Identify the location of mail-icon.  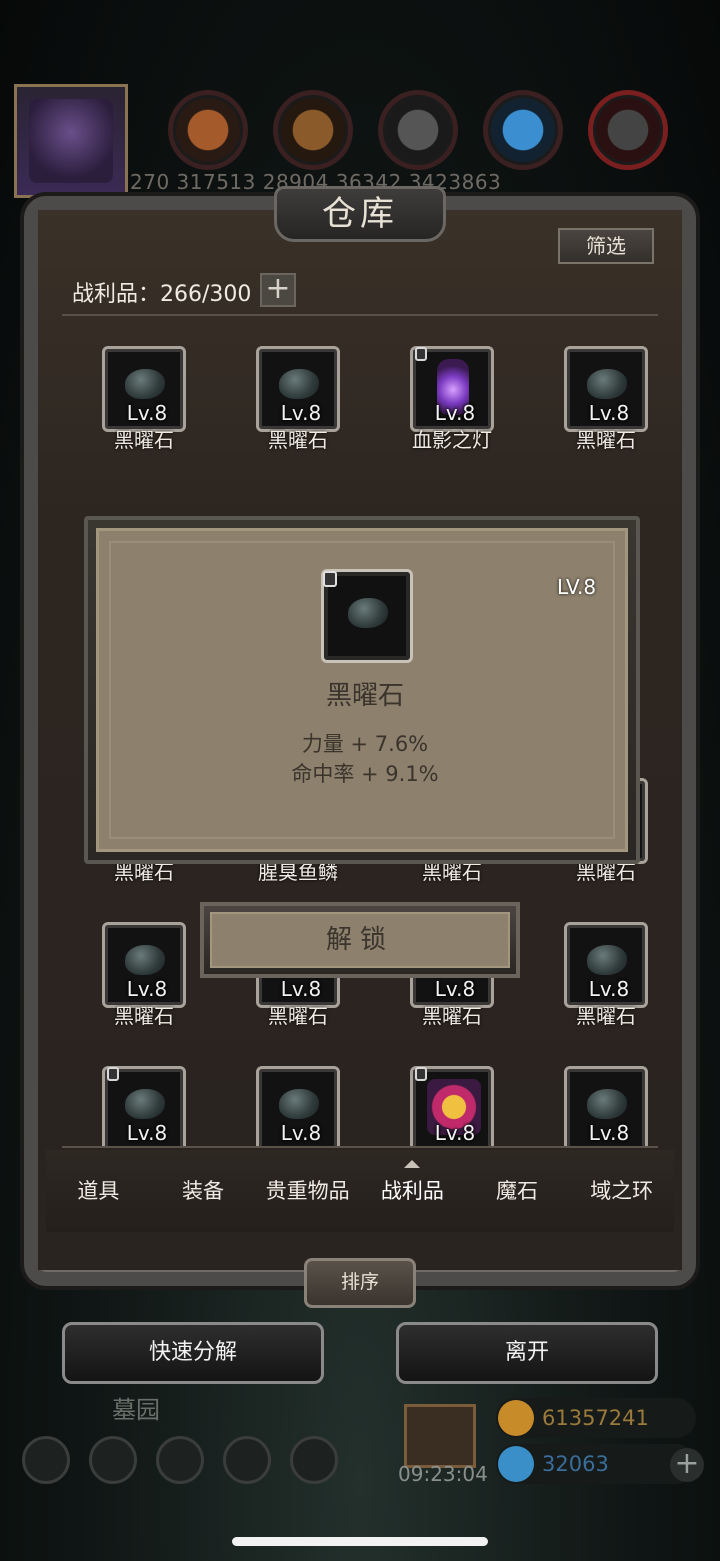
(247, 1460).